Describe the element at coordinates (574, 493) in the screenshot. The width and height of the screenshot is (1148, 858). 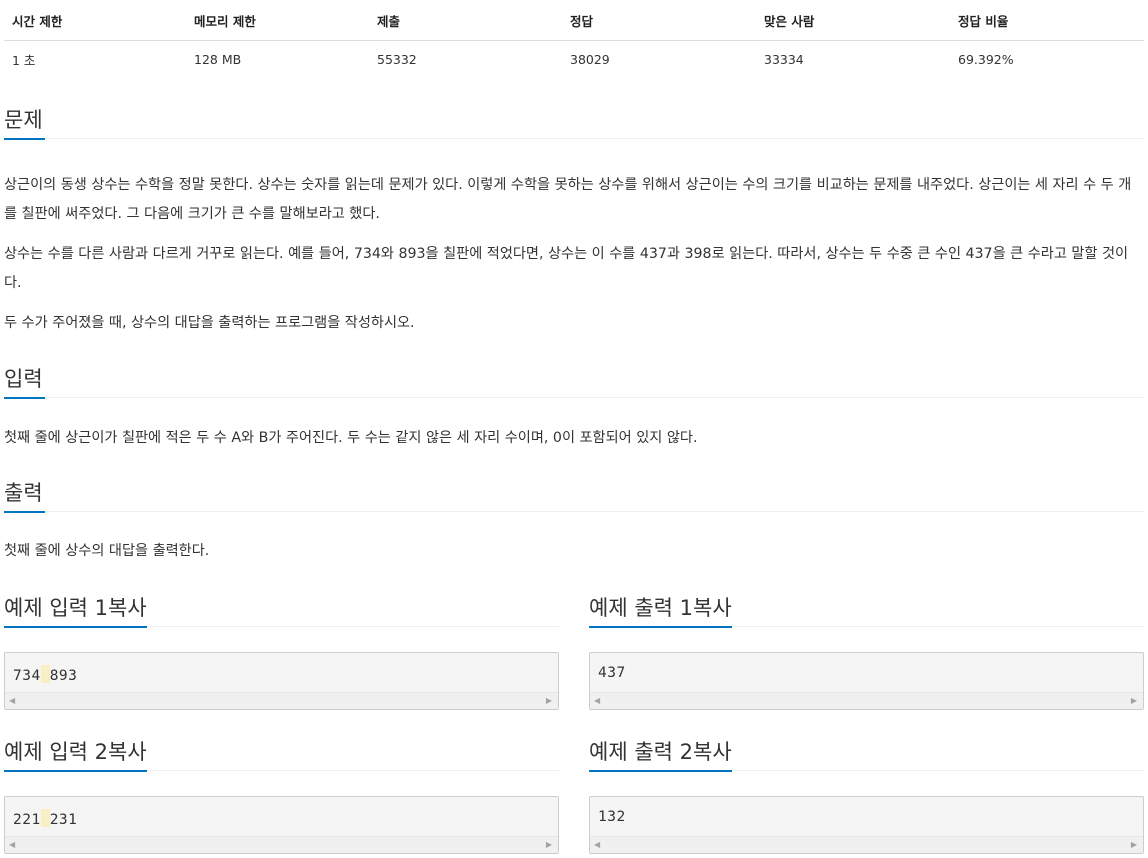
I see `output-section-header: 출력` at that location.